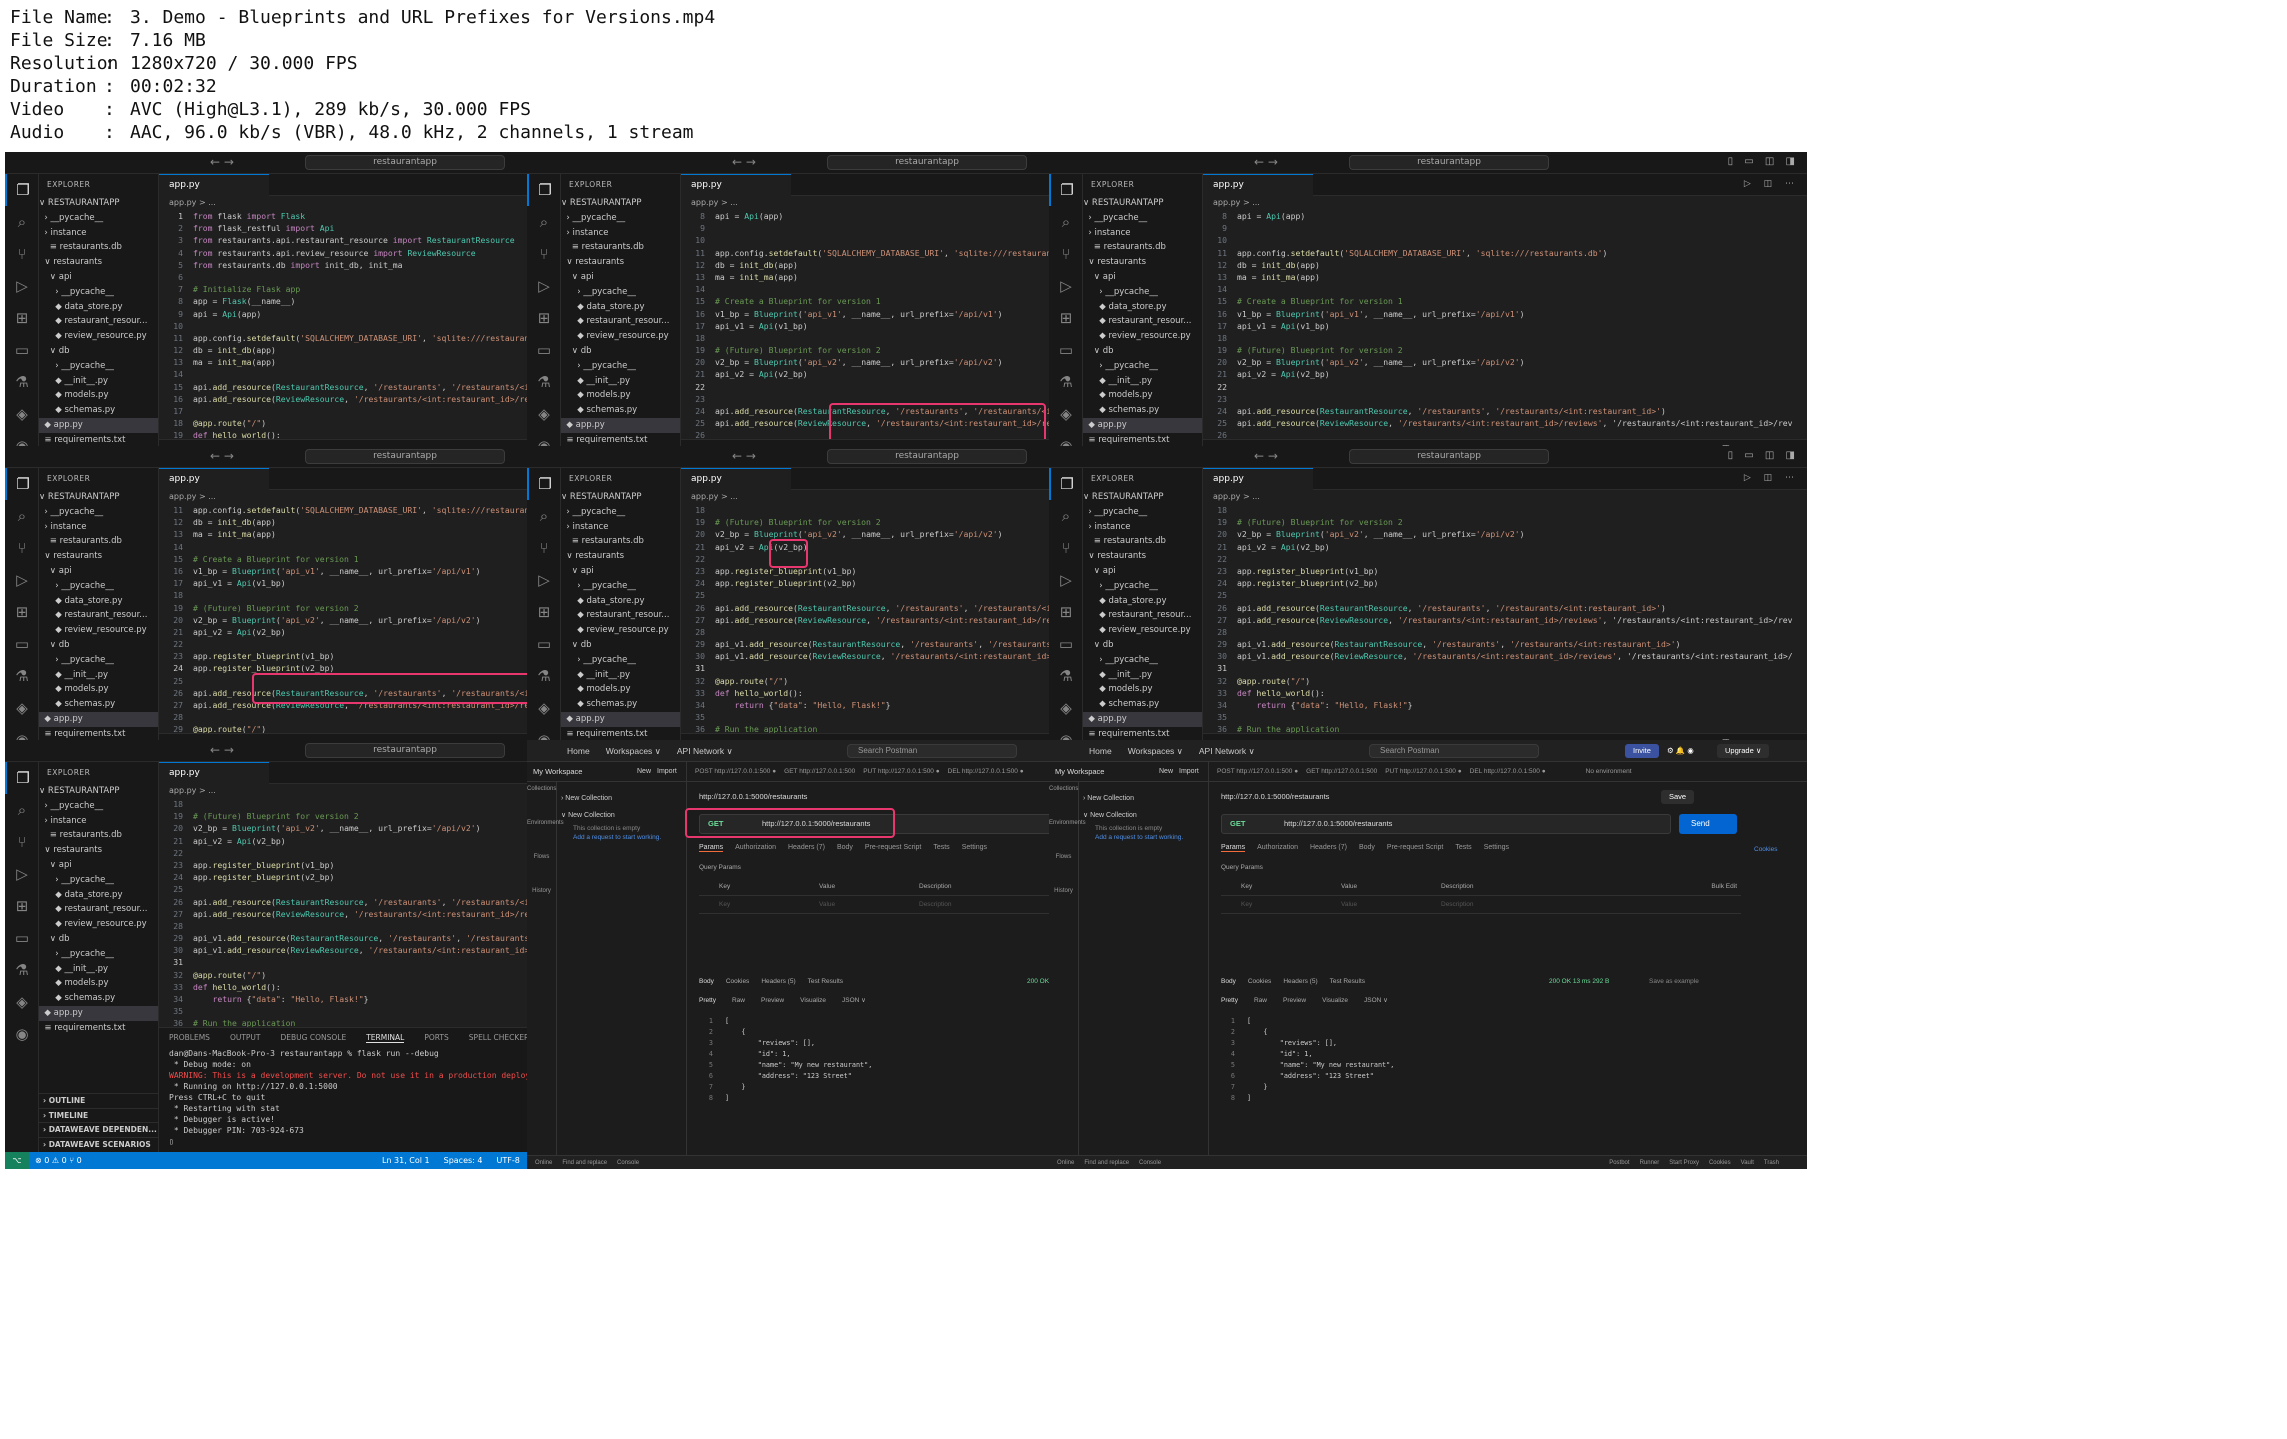  I want to click on request-subtab: Tests, so click(1463, 847).